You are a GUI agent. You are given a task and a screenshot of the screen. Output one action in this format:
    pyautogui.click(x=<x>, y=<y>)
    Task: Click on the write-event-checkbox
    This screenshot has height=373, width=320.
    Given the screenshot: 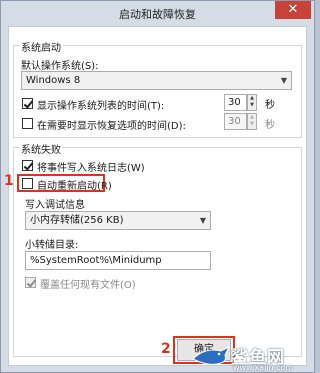 What is the action you would take?
    pyautogui.click(x=27, y=165)
    